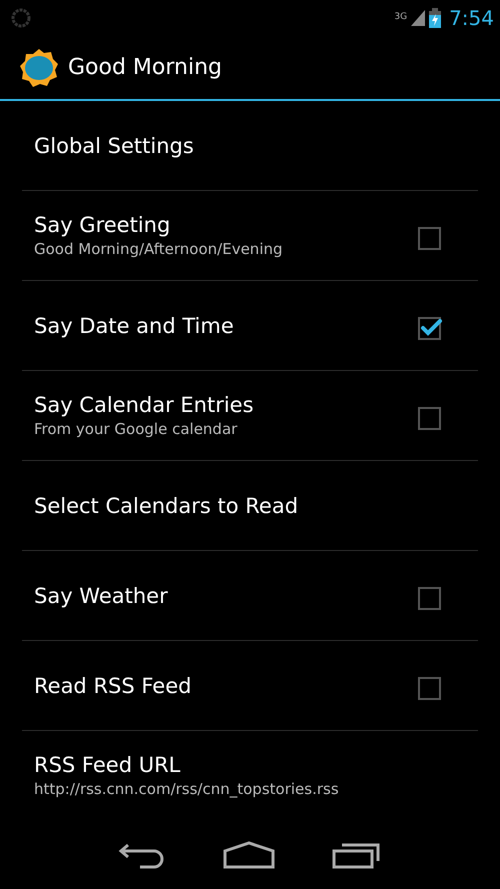 The height and width of the screenshot is (889, 500). I want to click on preference-item: Global Settings, so click(250, 146).